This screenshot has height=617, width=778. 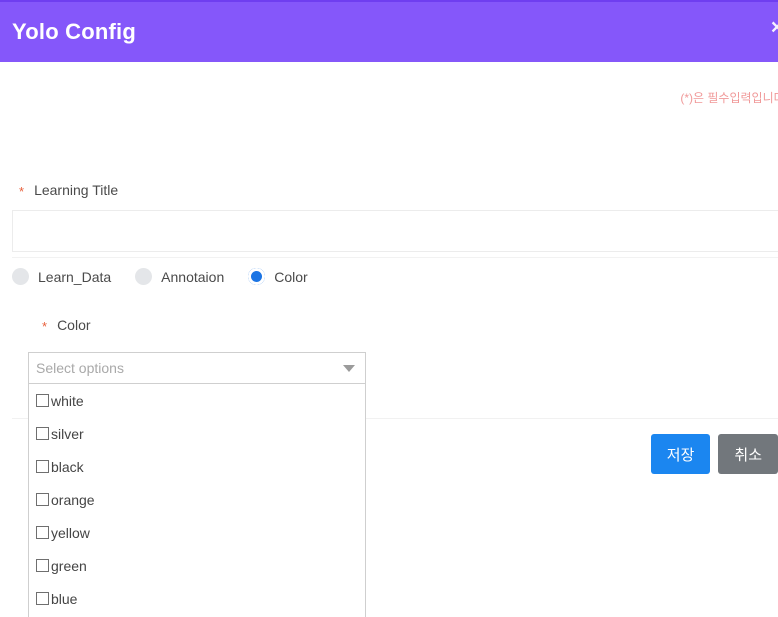 I want to click on config-type-radio-group: Learn_Data Annotaion Color, so click(x=172, y=276).